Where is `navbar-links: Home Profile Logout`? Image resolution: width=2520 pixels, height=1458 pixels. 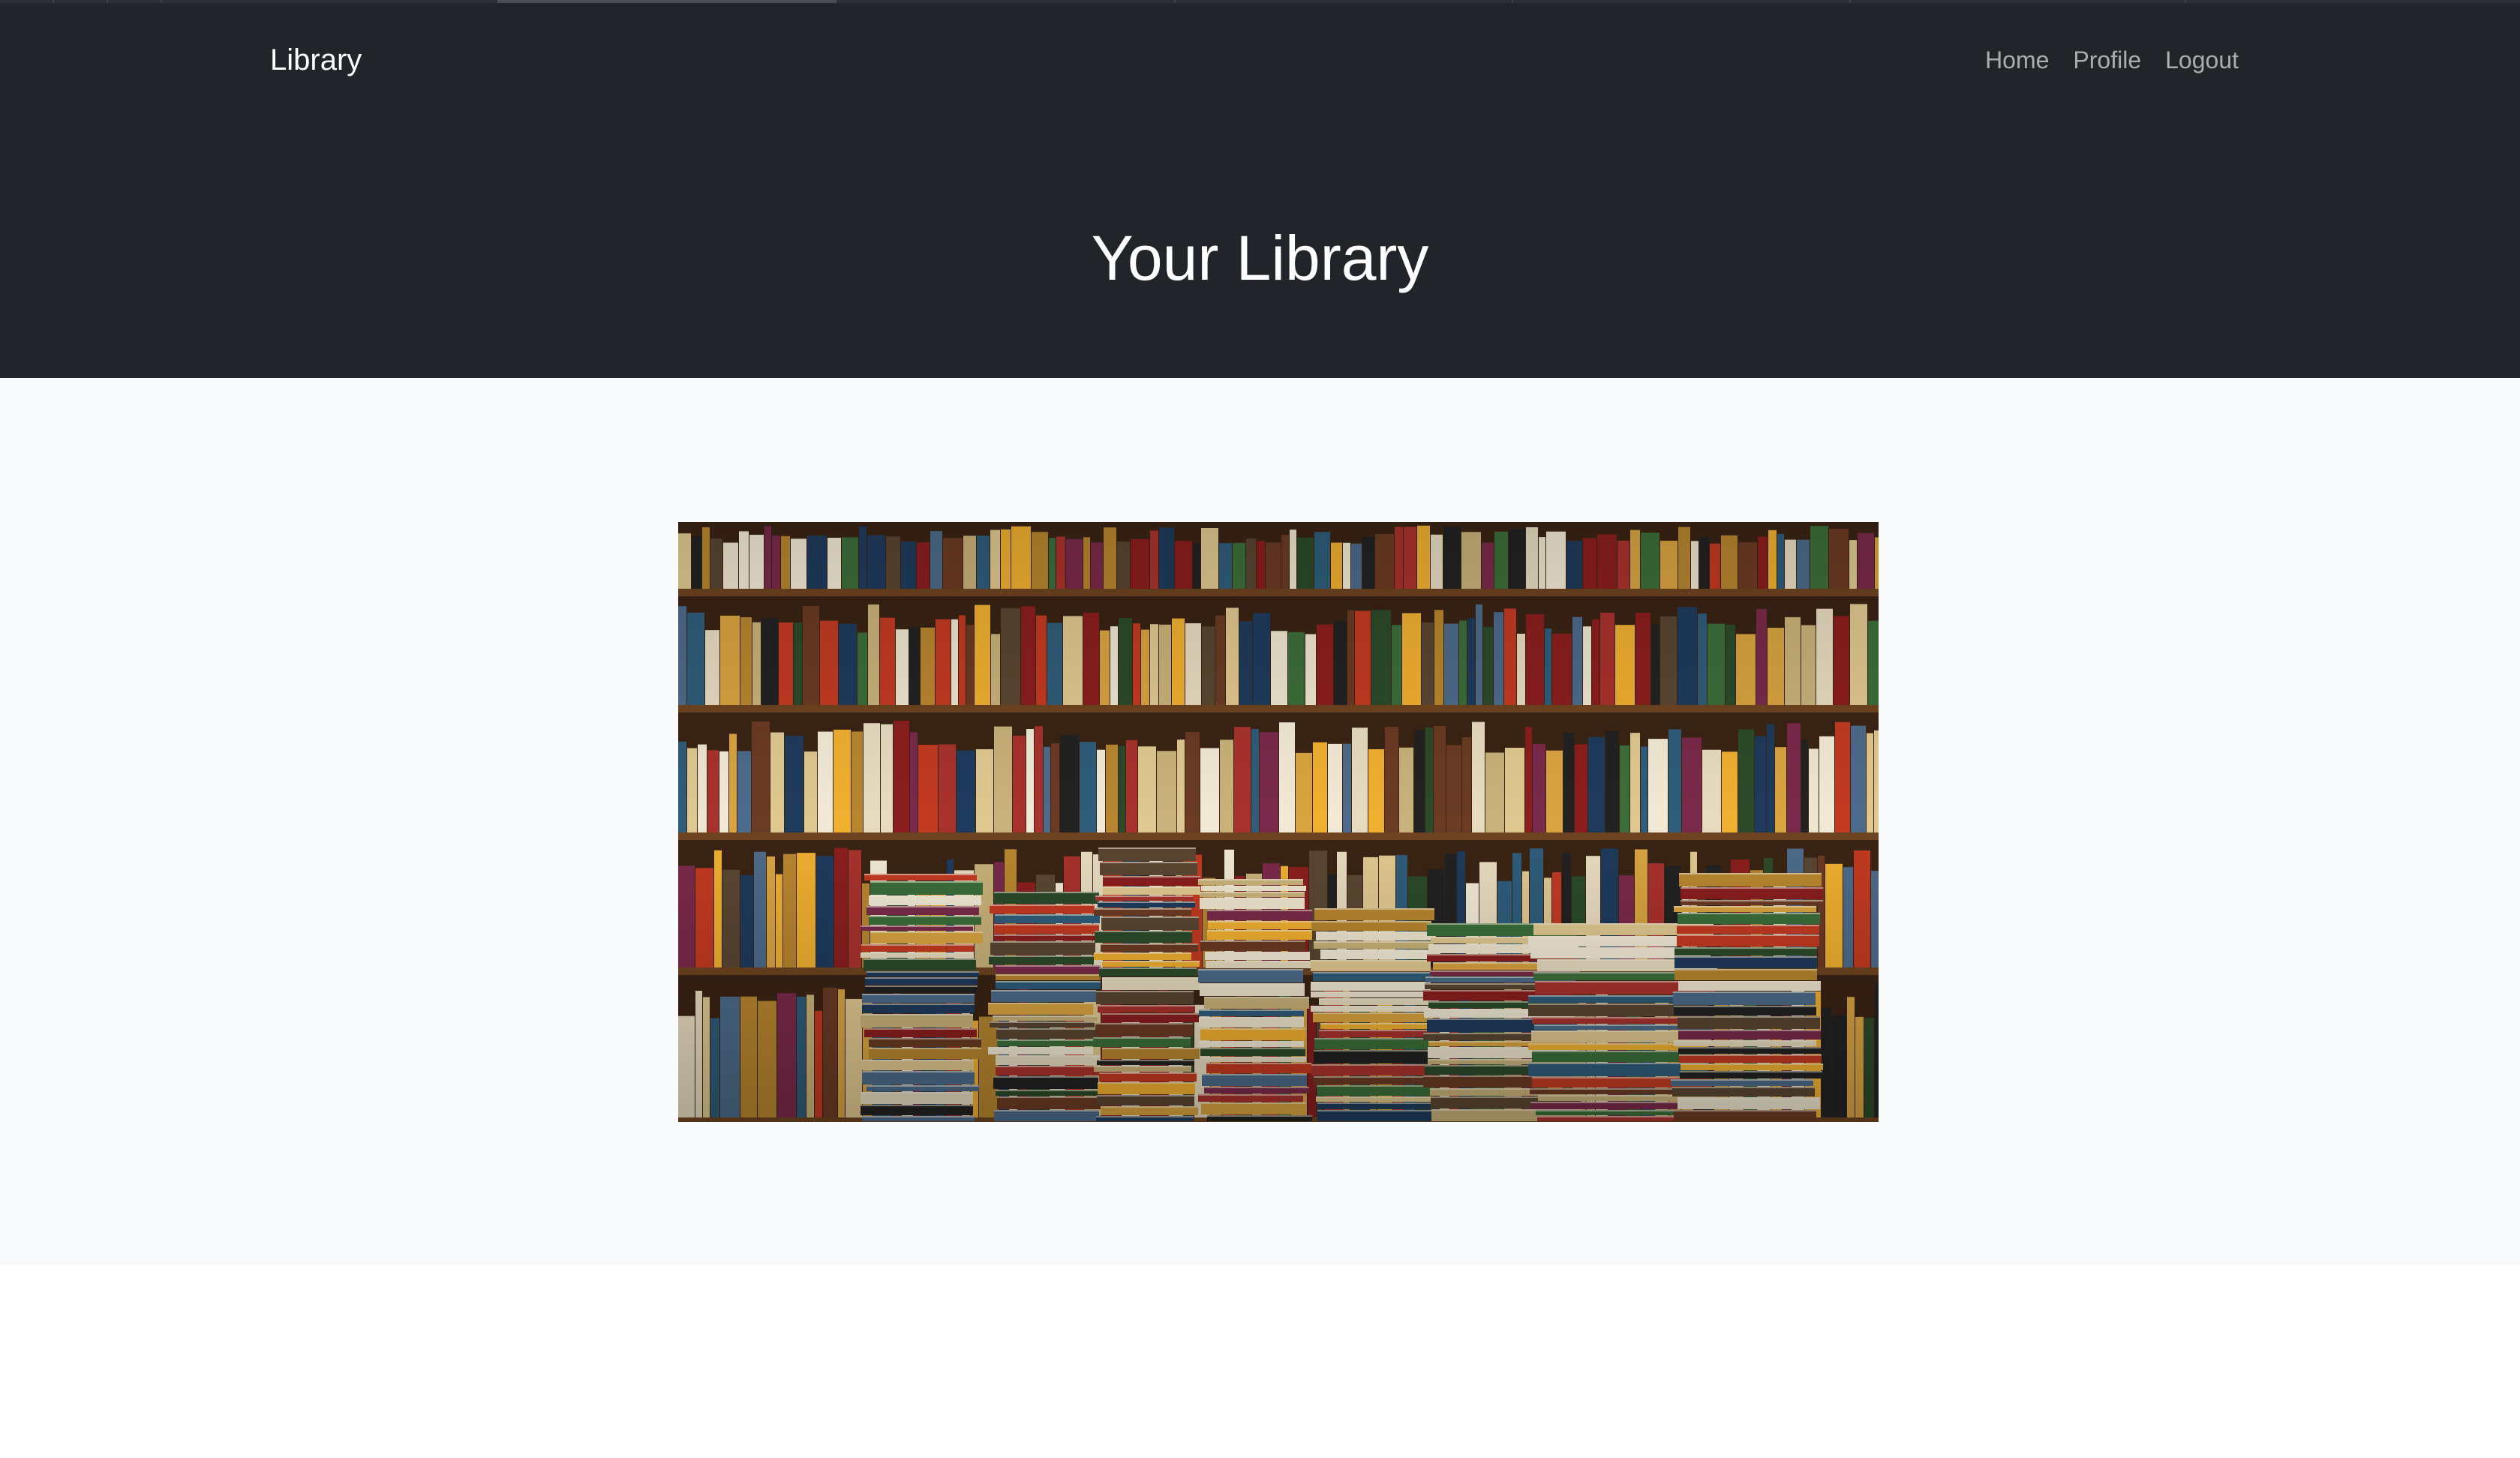 navbar-links: Home Profile Logout is located at coordinates (2112, 60).